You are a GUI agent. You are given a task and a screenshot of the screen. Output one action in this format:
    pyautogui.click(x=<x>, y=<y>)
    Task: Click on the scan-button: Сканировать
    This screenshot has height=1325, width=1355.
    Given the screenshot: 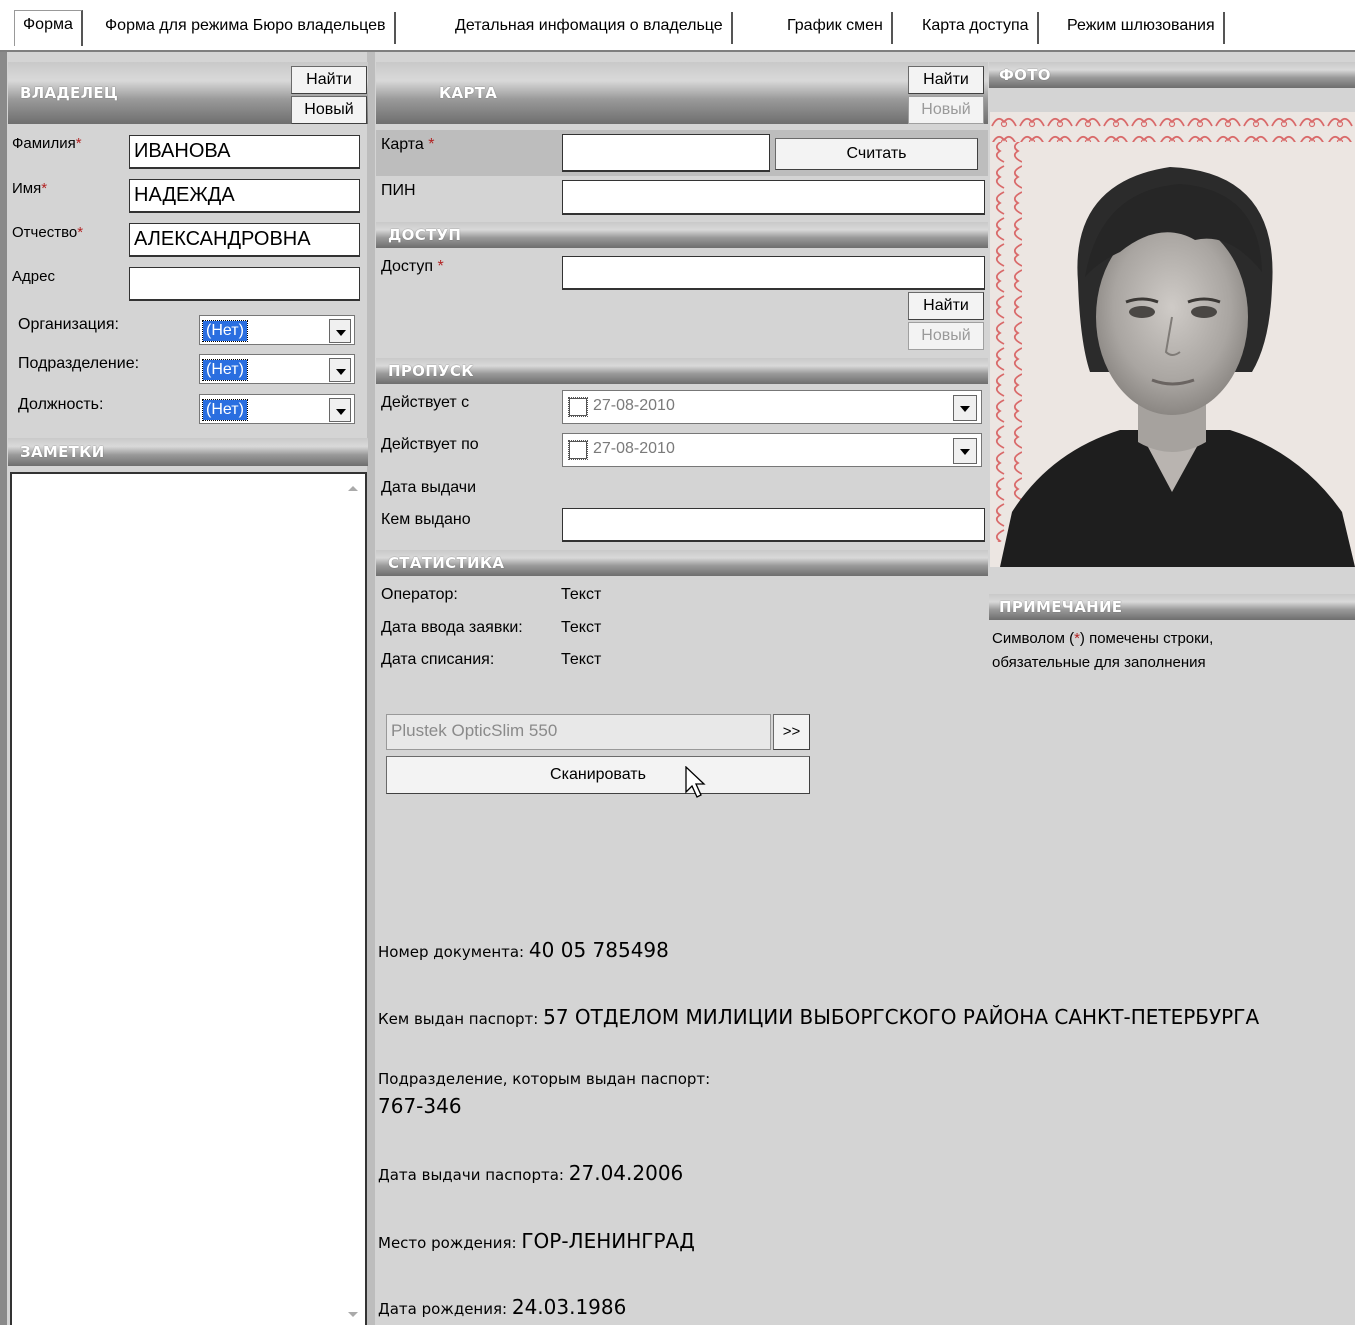 What is the action you would take?
    pyautogui.click(x=598, y=775)
    